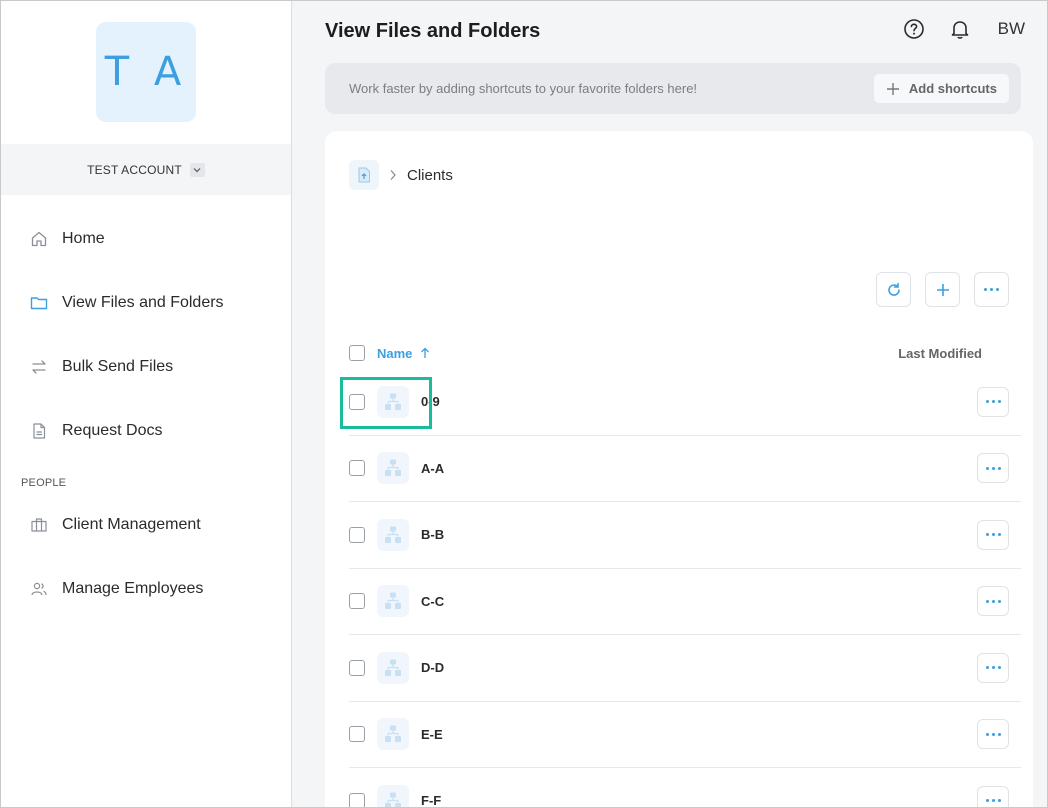 The height and width of the screenshot is (808, 1048). What do you see at coordinates (146, 239) in the screenshot?
I see `sidebar-item-home: Home` at bounding box center [146, 239].